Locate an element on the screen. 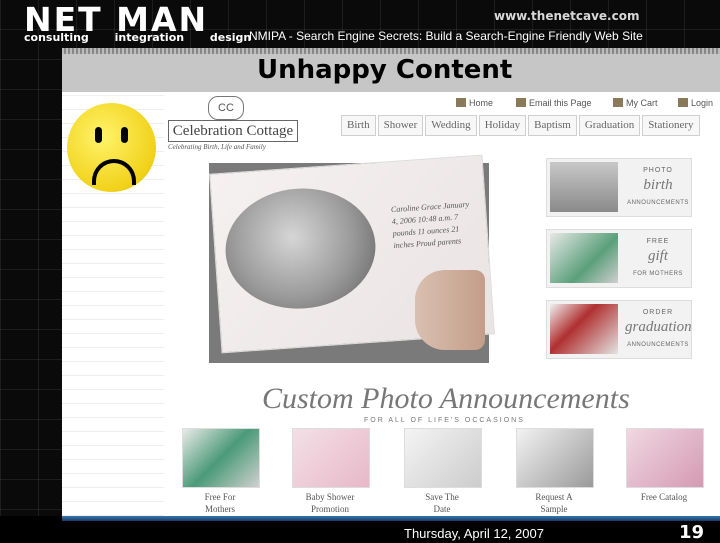 The image size is (720, 543). promo-birth-image is located at coordinates (584, 187).